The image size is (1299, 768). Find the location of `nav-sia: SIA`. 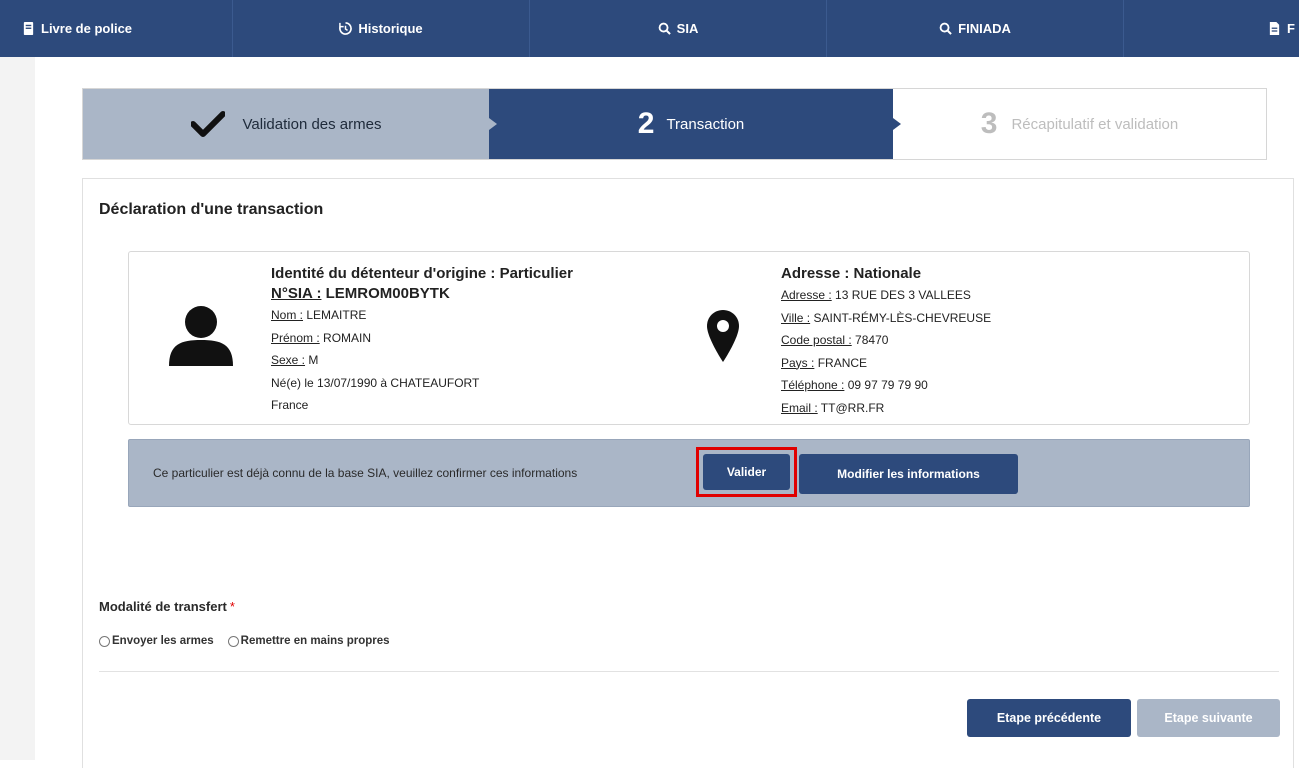

nav-sia: SIA is located at coordinates (678, 28).